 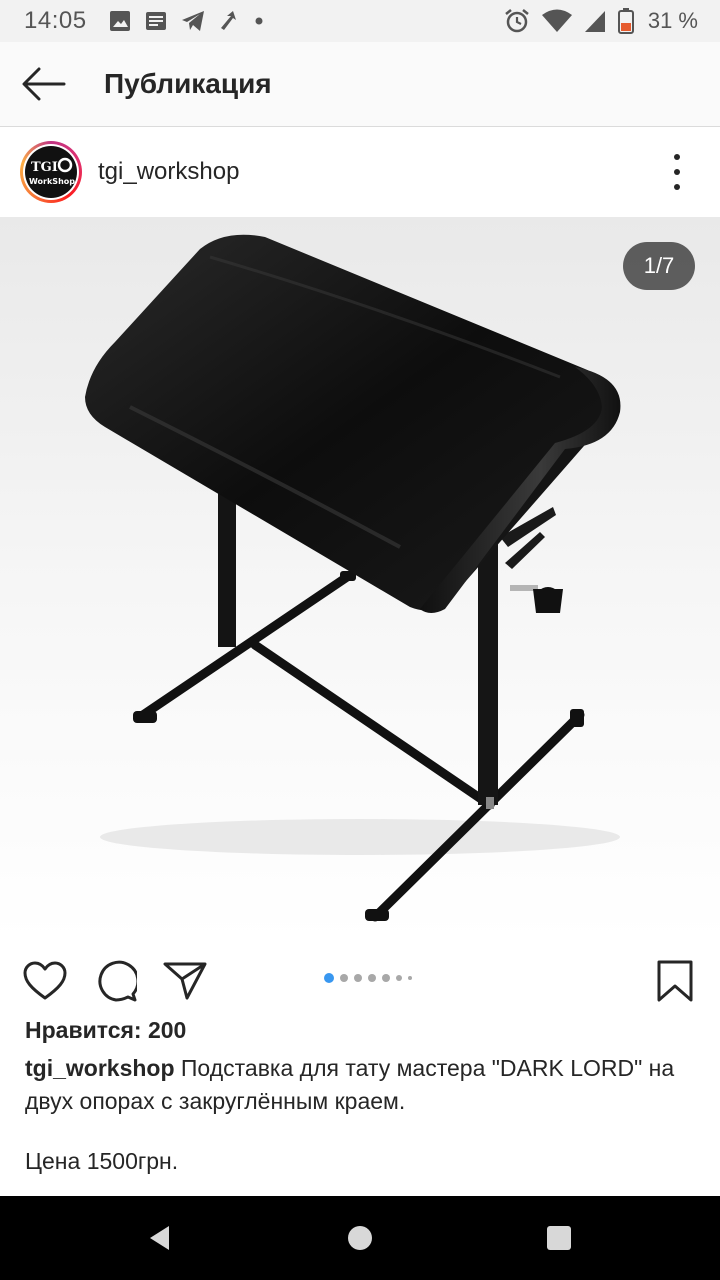 I want to click on bookmark-icon, so click(x=675, y=981).